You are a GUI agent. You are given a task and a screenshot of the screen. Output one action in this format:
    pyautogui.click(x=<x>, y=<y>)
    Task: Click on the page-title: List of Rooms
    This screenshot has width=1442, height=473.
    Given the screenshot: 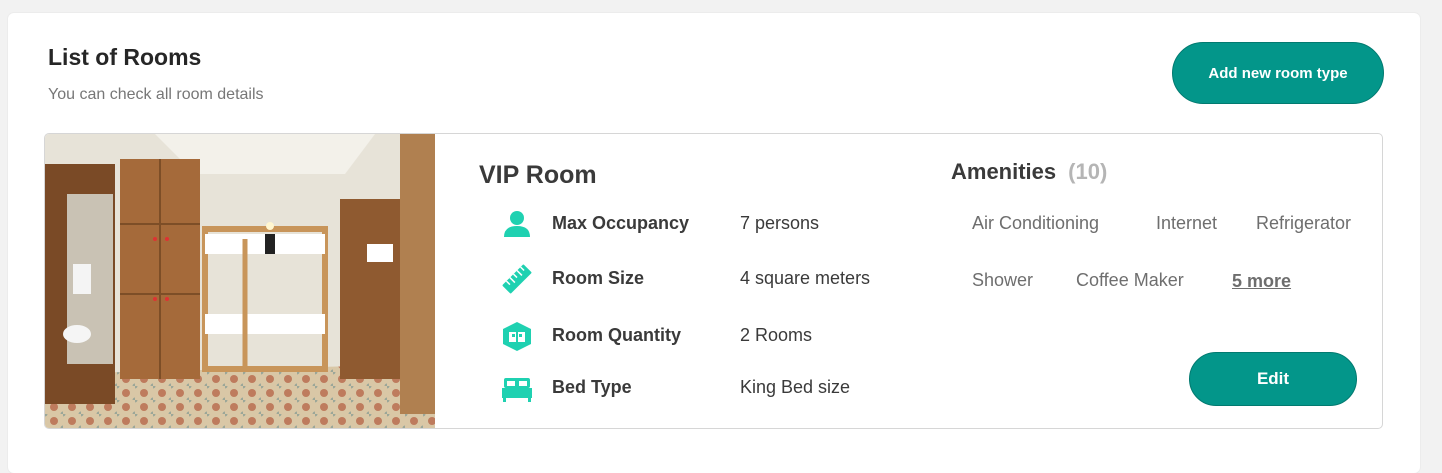 What is the action you would take?
    pyautogui.click(x=125, y=57)
    